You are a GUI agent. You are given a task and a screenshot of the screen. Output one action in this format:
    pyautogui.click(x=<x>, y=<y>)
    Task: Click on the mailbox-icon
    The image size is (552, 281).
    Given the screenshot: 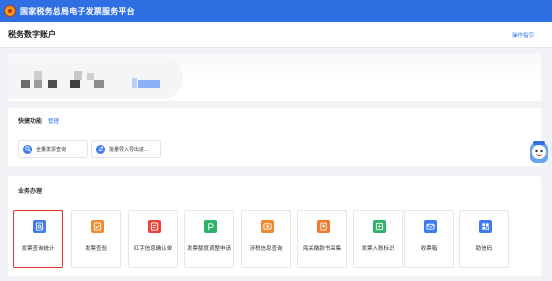 What is the action you would take?
    pyautogui.click(x=430, y=226)
    